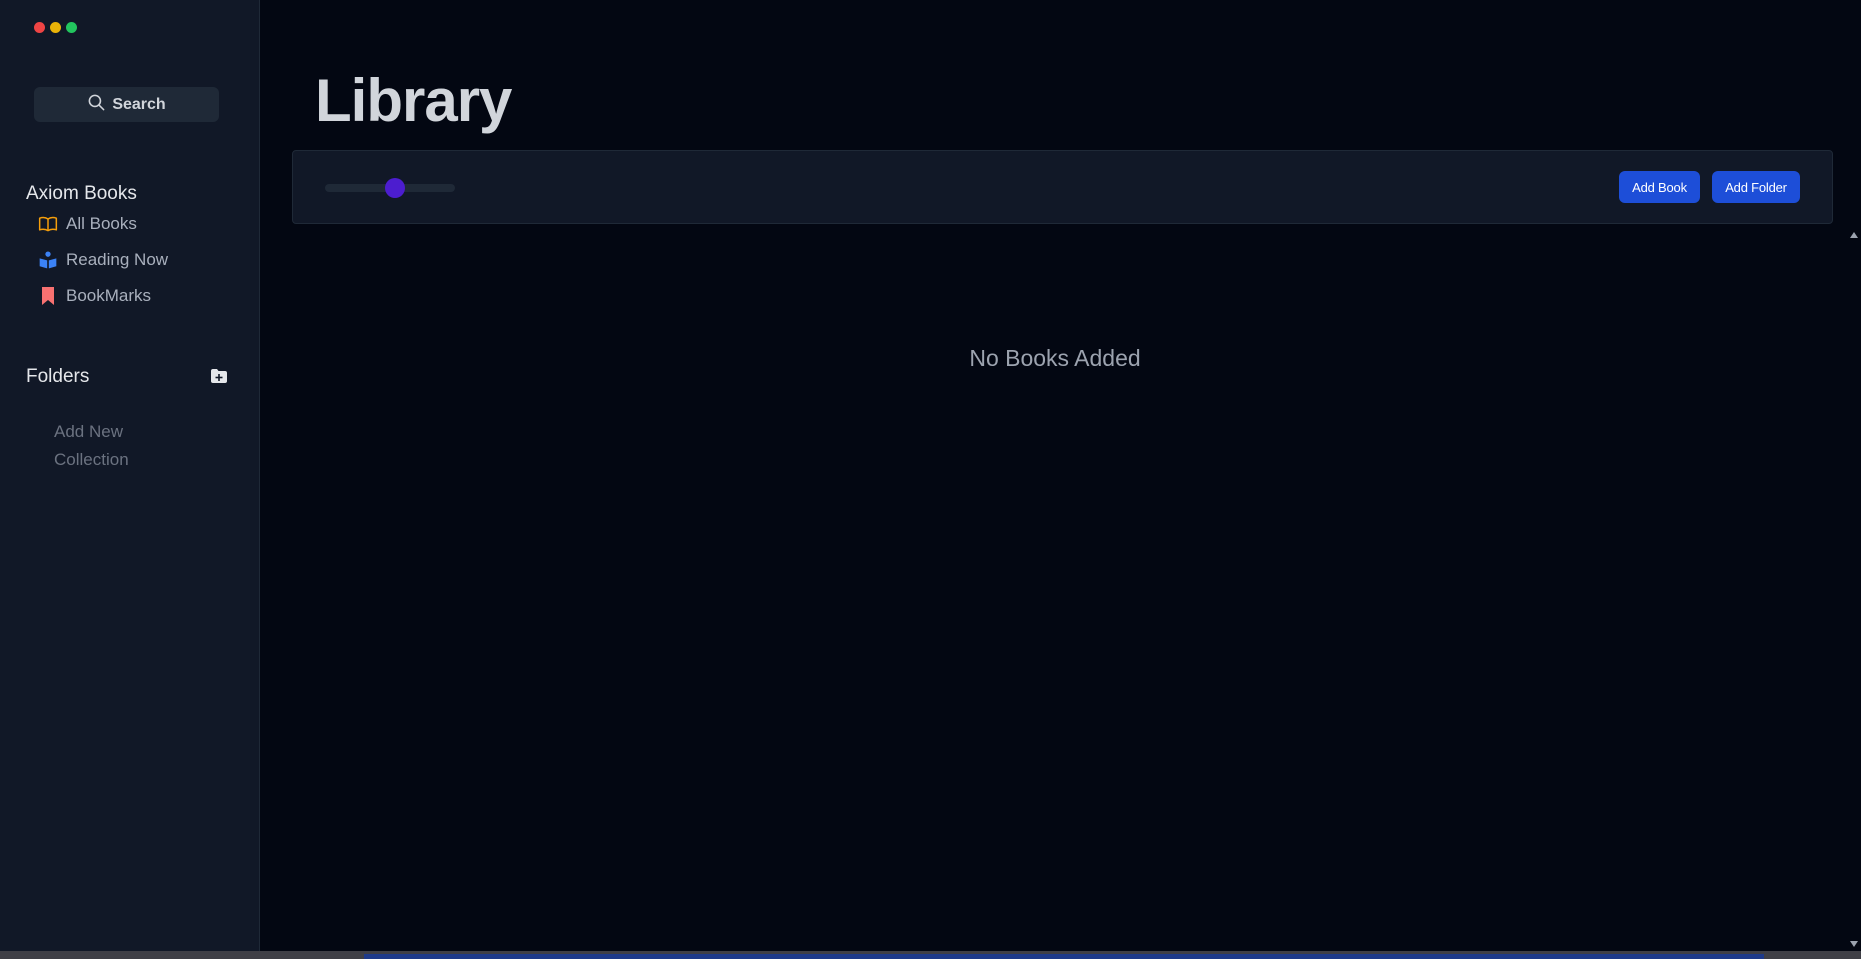 Image resolution: width=1861 pixels, height=959 pixels. Describe the element at coordinates (1854, 235) in the screenshot. I see `scroll-up-arrow-icon` at that location.